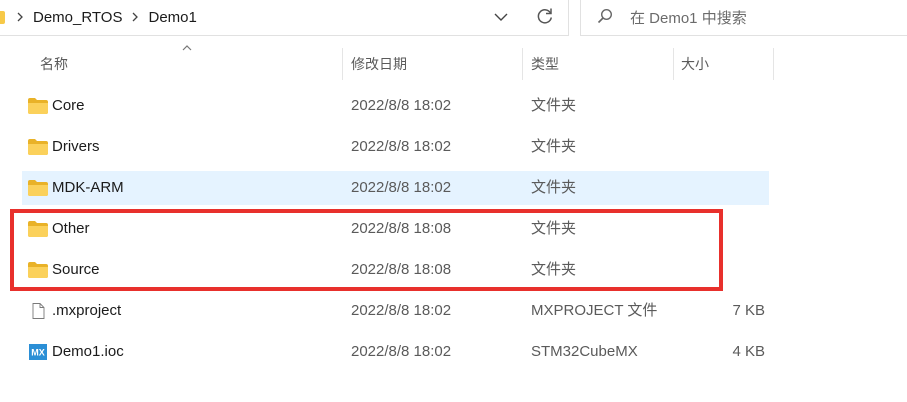 Image resolution: width=907 pixels, height=402 pixels. Describe the element at coordinates (88, 187) in the screenshot. I see `file-name: MDK-ARM` at that location.